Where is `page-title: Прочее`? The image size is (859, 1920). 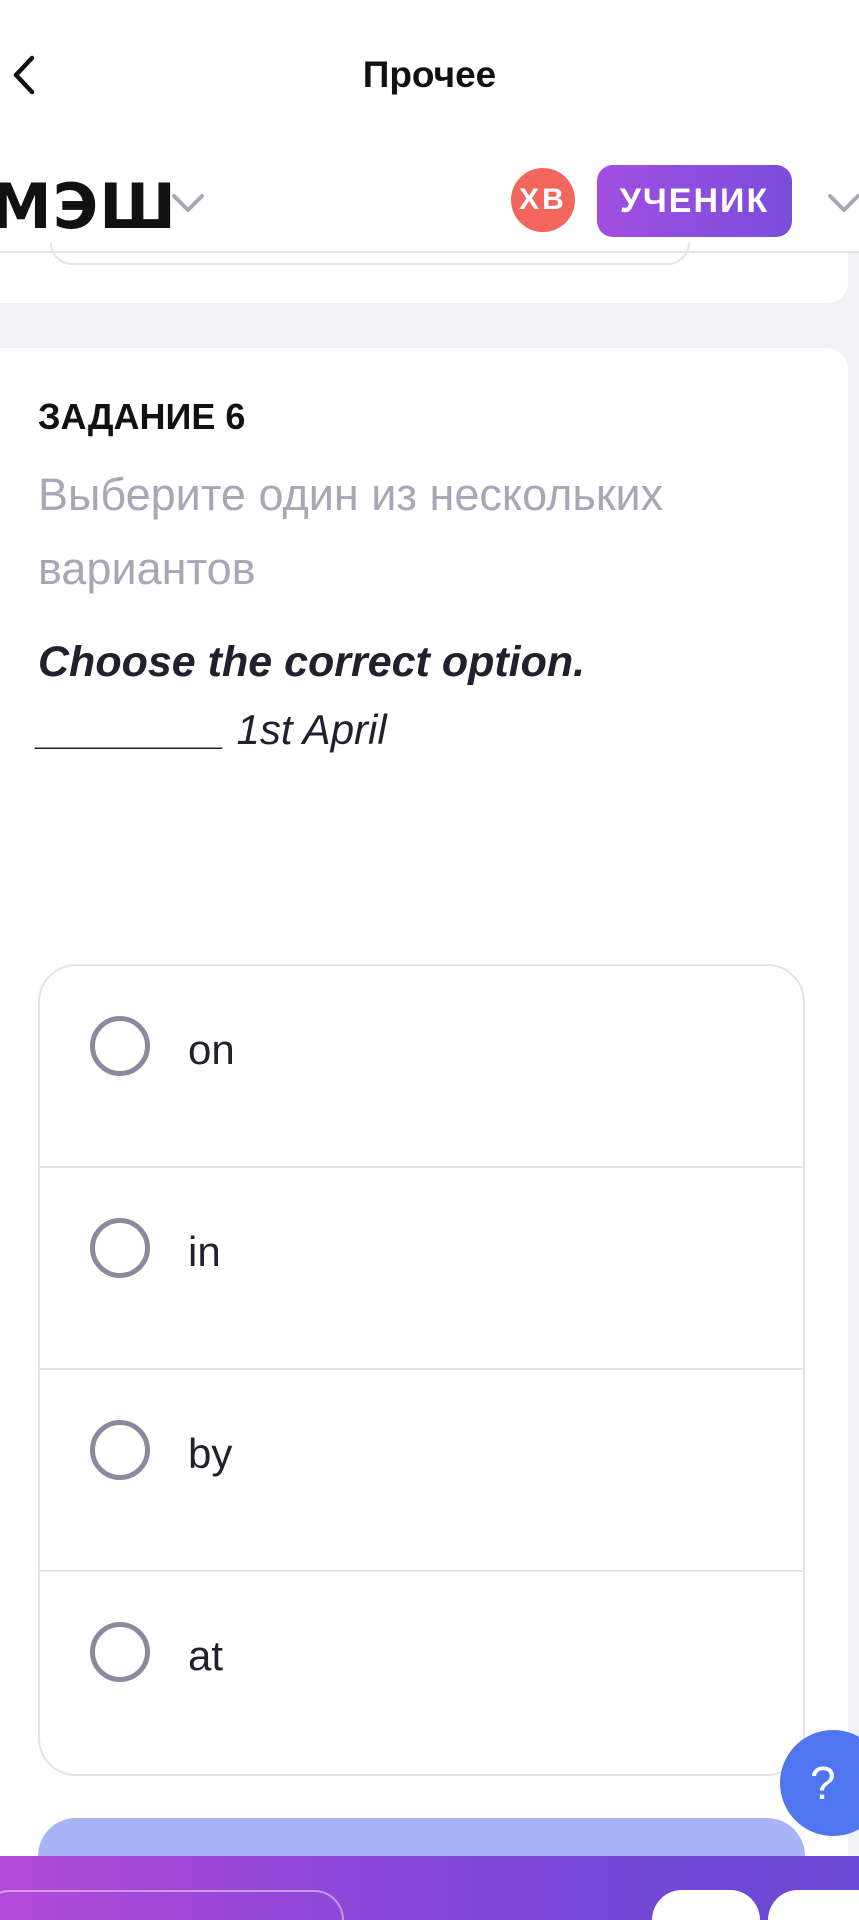 page-title: Прочее is located at coordinates (429, 74).